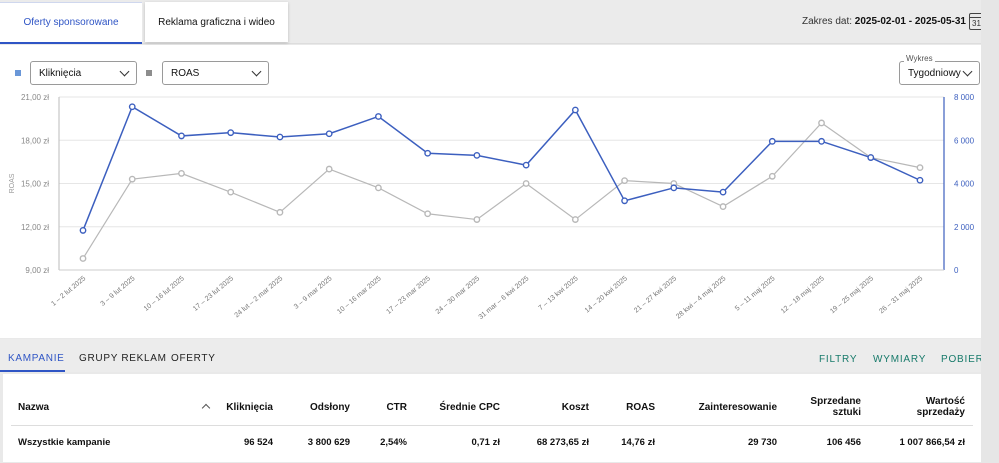 The image size is (999, 463). I want to click on col-header-sold-units: Sprzedane sztuki, so click(832, 407).